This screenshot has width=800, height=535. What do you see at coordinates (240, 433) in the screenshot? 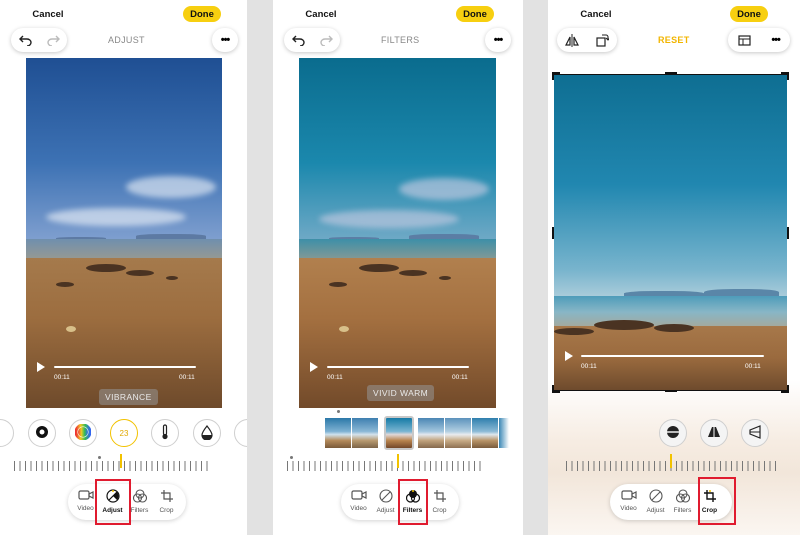
I see `adjust-tool-partial-right` at bounding box center [240, 433].